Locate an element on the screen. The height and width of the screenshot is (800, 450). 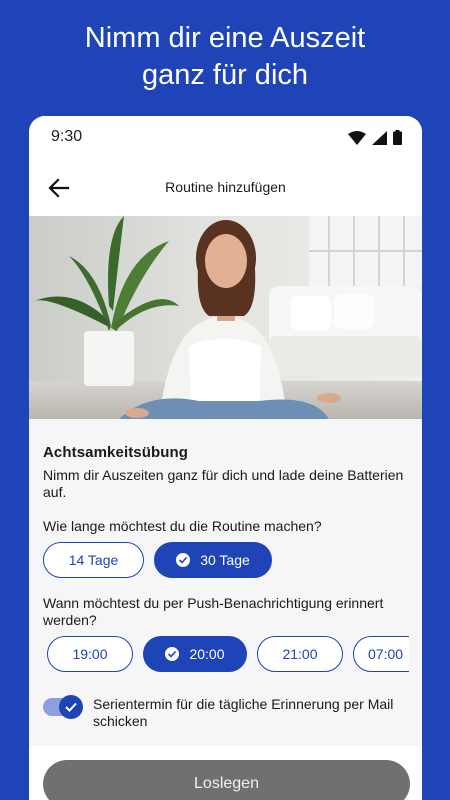
battery-icon is located at coordinates (397, 137).